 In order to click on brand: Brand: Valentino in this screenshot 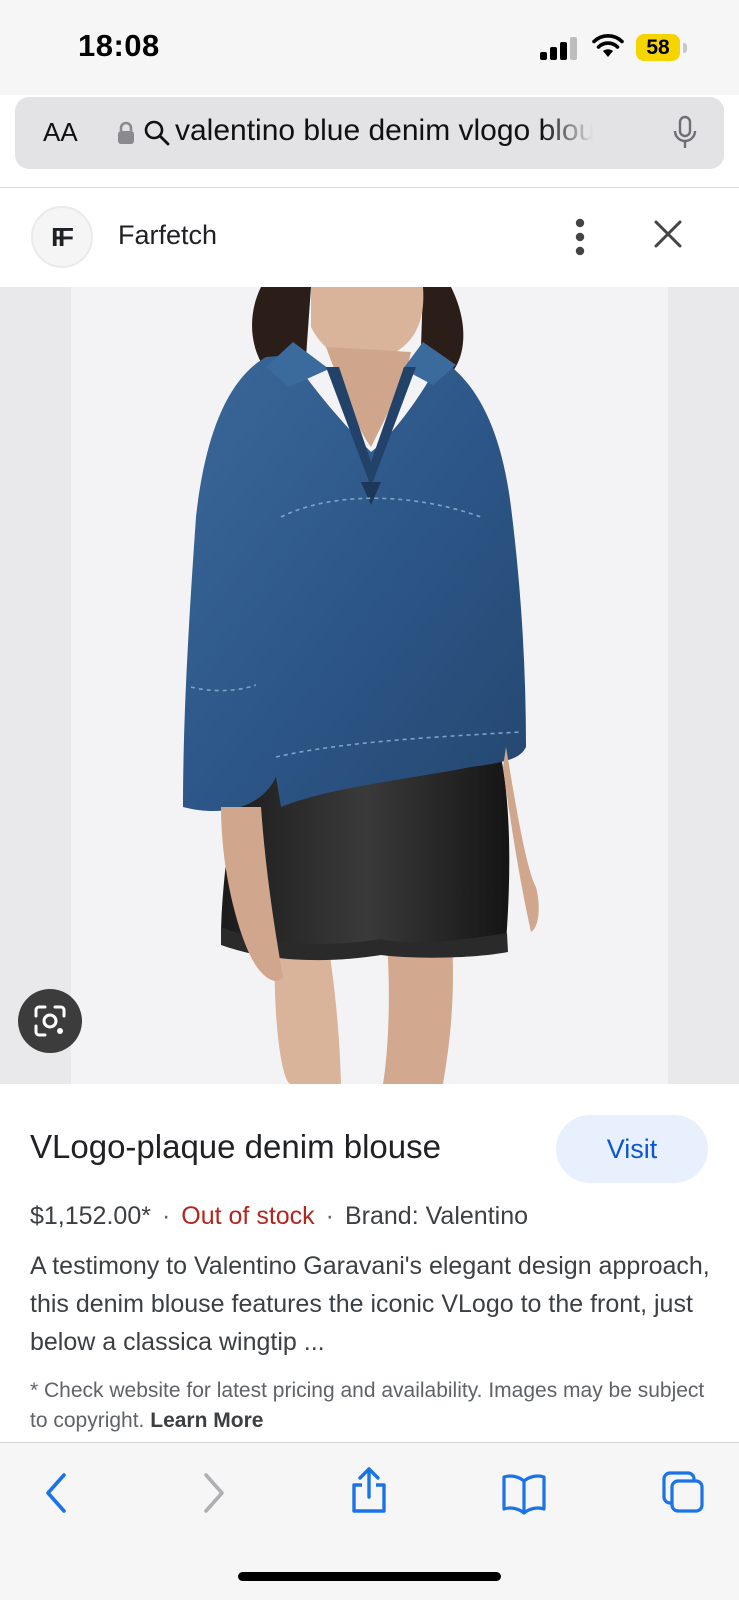, I will do `click(436, 1216)`.